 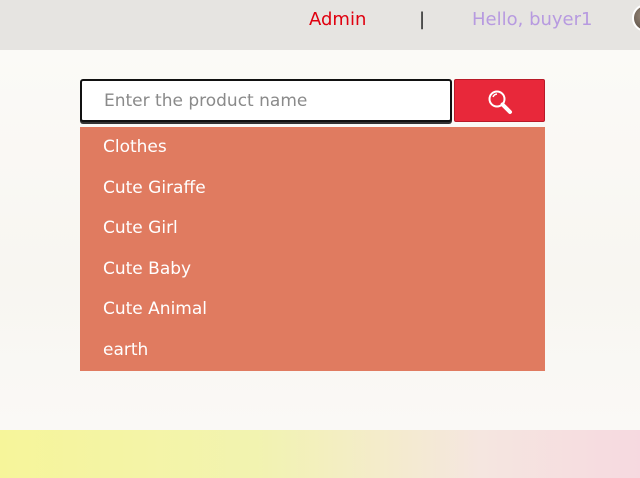 What do you see at coordinates (200, 405) in the screenshot?
I see `hero-faded-overlay` at bounding box center [200, 405].